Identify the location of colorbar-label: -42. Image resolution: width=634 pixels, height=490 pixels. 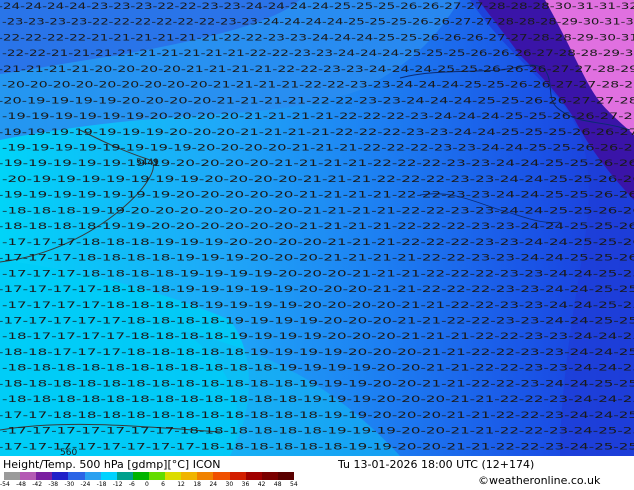
(37, 484).